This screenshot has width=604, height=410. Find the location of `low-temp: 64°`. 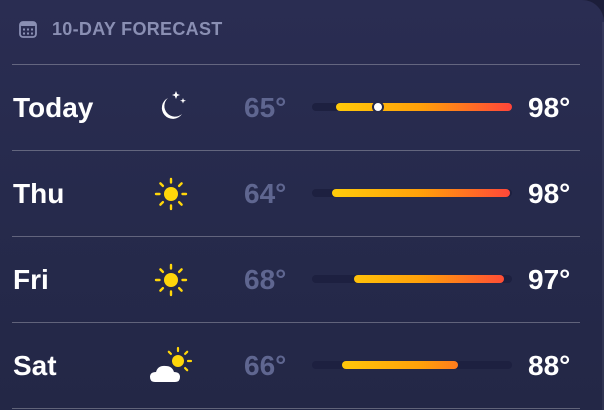

low-temp: 64° is located at coordinates (265, 193).